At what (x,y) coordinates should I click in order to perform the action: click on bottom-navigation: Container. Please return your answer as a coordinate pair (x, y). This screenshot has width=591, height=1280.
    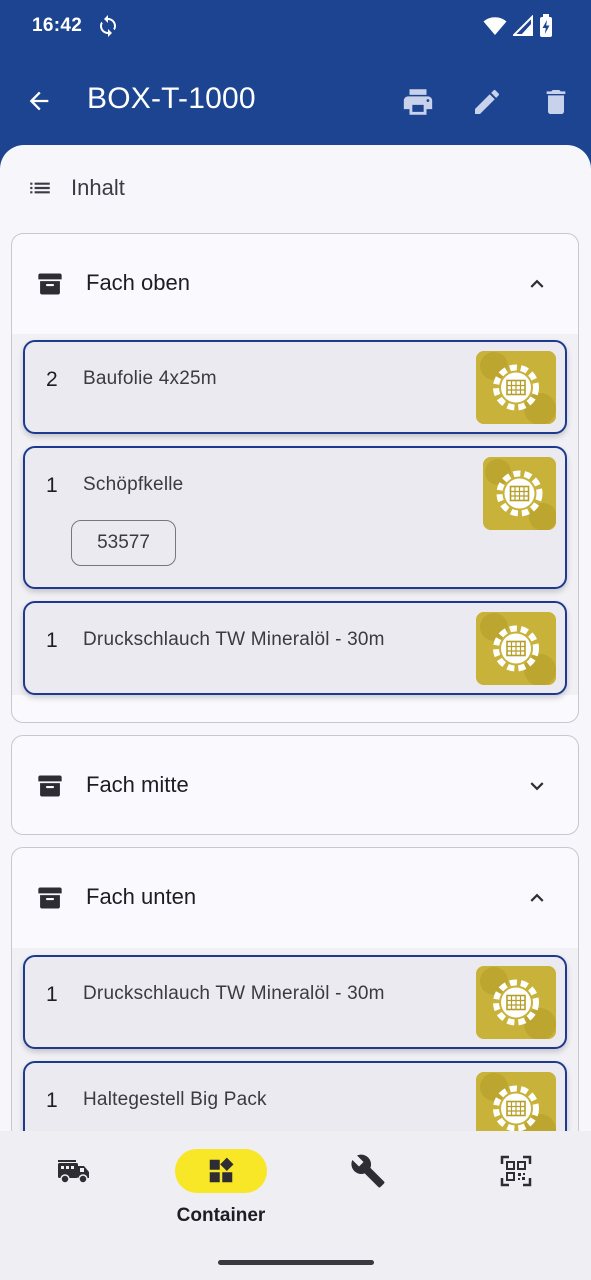
    Looking at the image, I should click on (295, 1205).